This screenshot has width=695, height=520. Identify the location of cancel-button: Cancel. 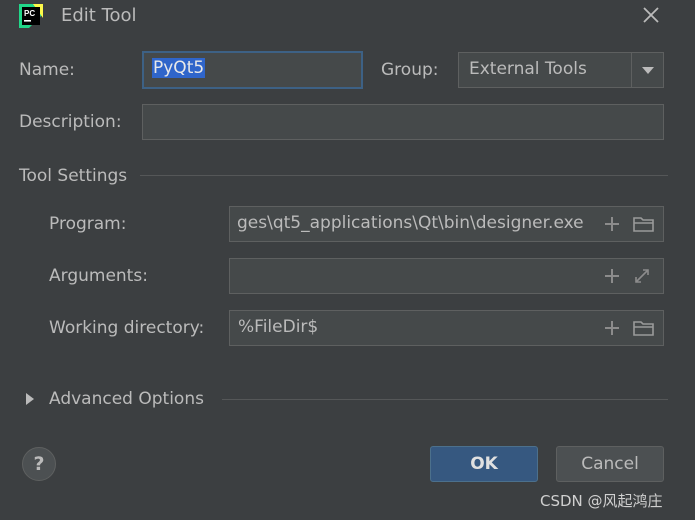
(610, 464).